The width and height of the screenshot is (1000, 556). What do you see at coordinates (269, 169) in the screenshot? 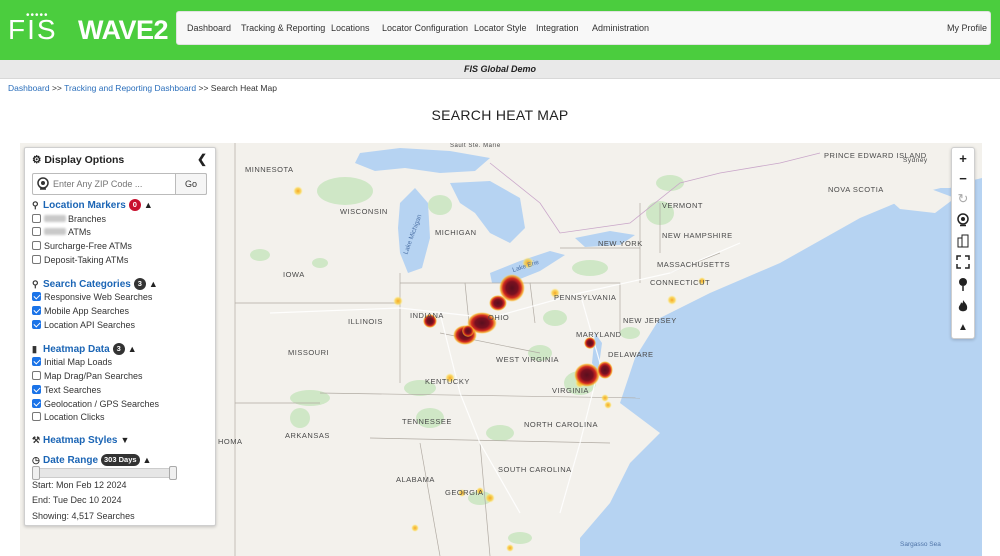
I see `map-label-minnesota: MINNESOTA` at bounding box center [269, 169].